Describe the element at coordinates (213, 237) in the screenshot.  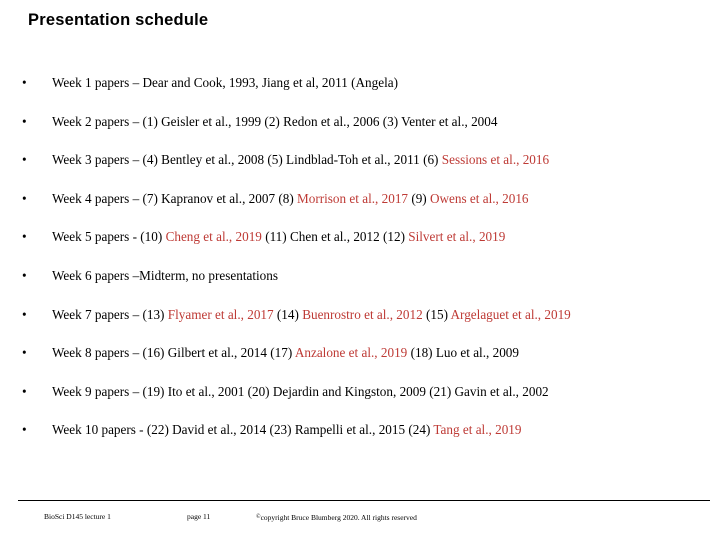
I see `citation-highlighted: Cheng et al., 2019` at that location.